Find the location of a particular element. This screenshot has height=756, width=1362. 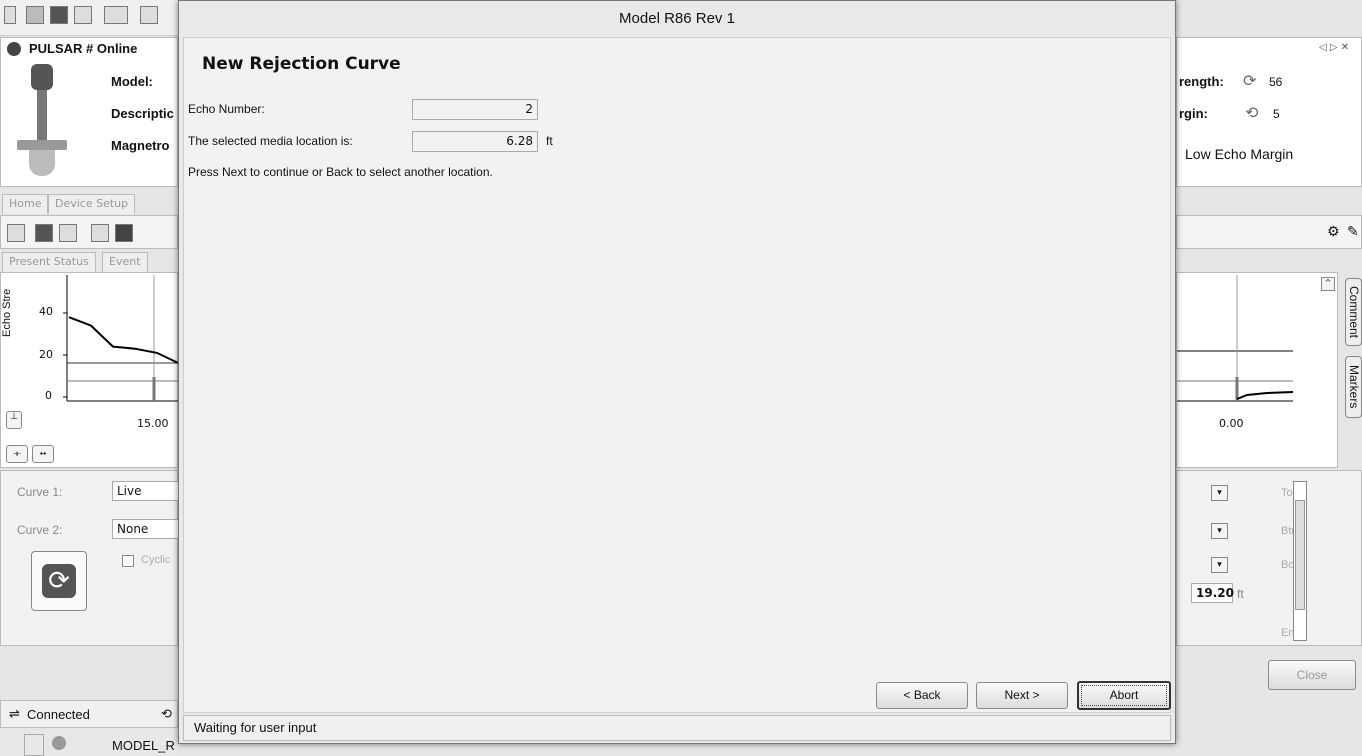

tab-device-setup: Device Setup is located at coordinates (92, 204).